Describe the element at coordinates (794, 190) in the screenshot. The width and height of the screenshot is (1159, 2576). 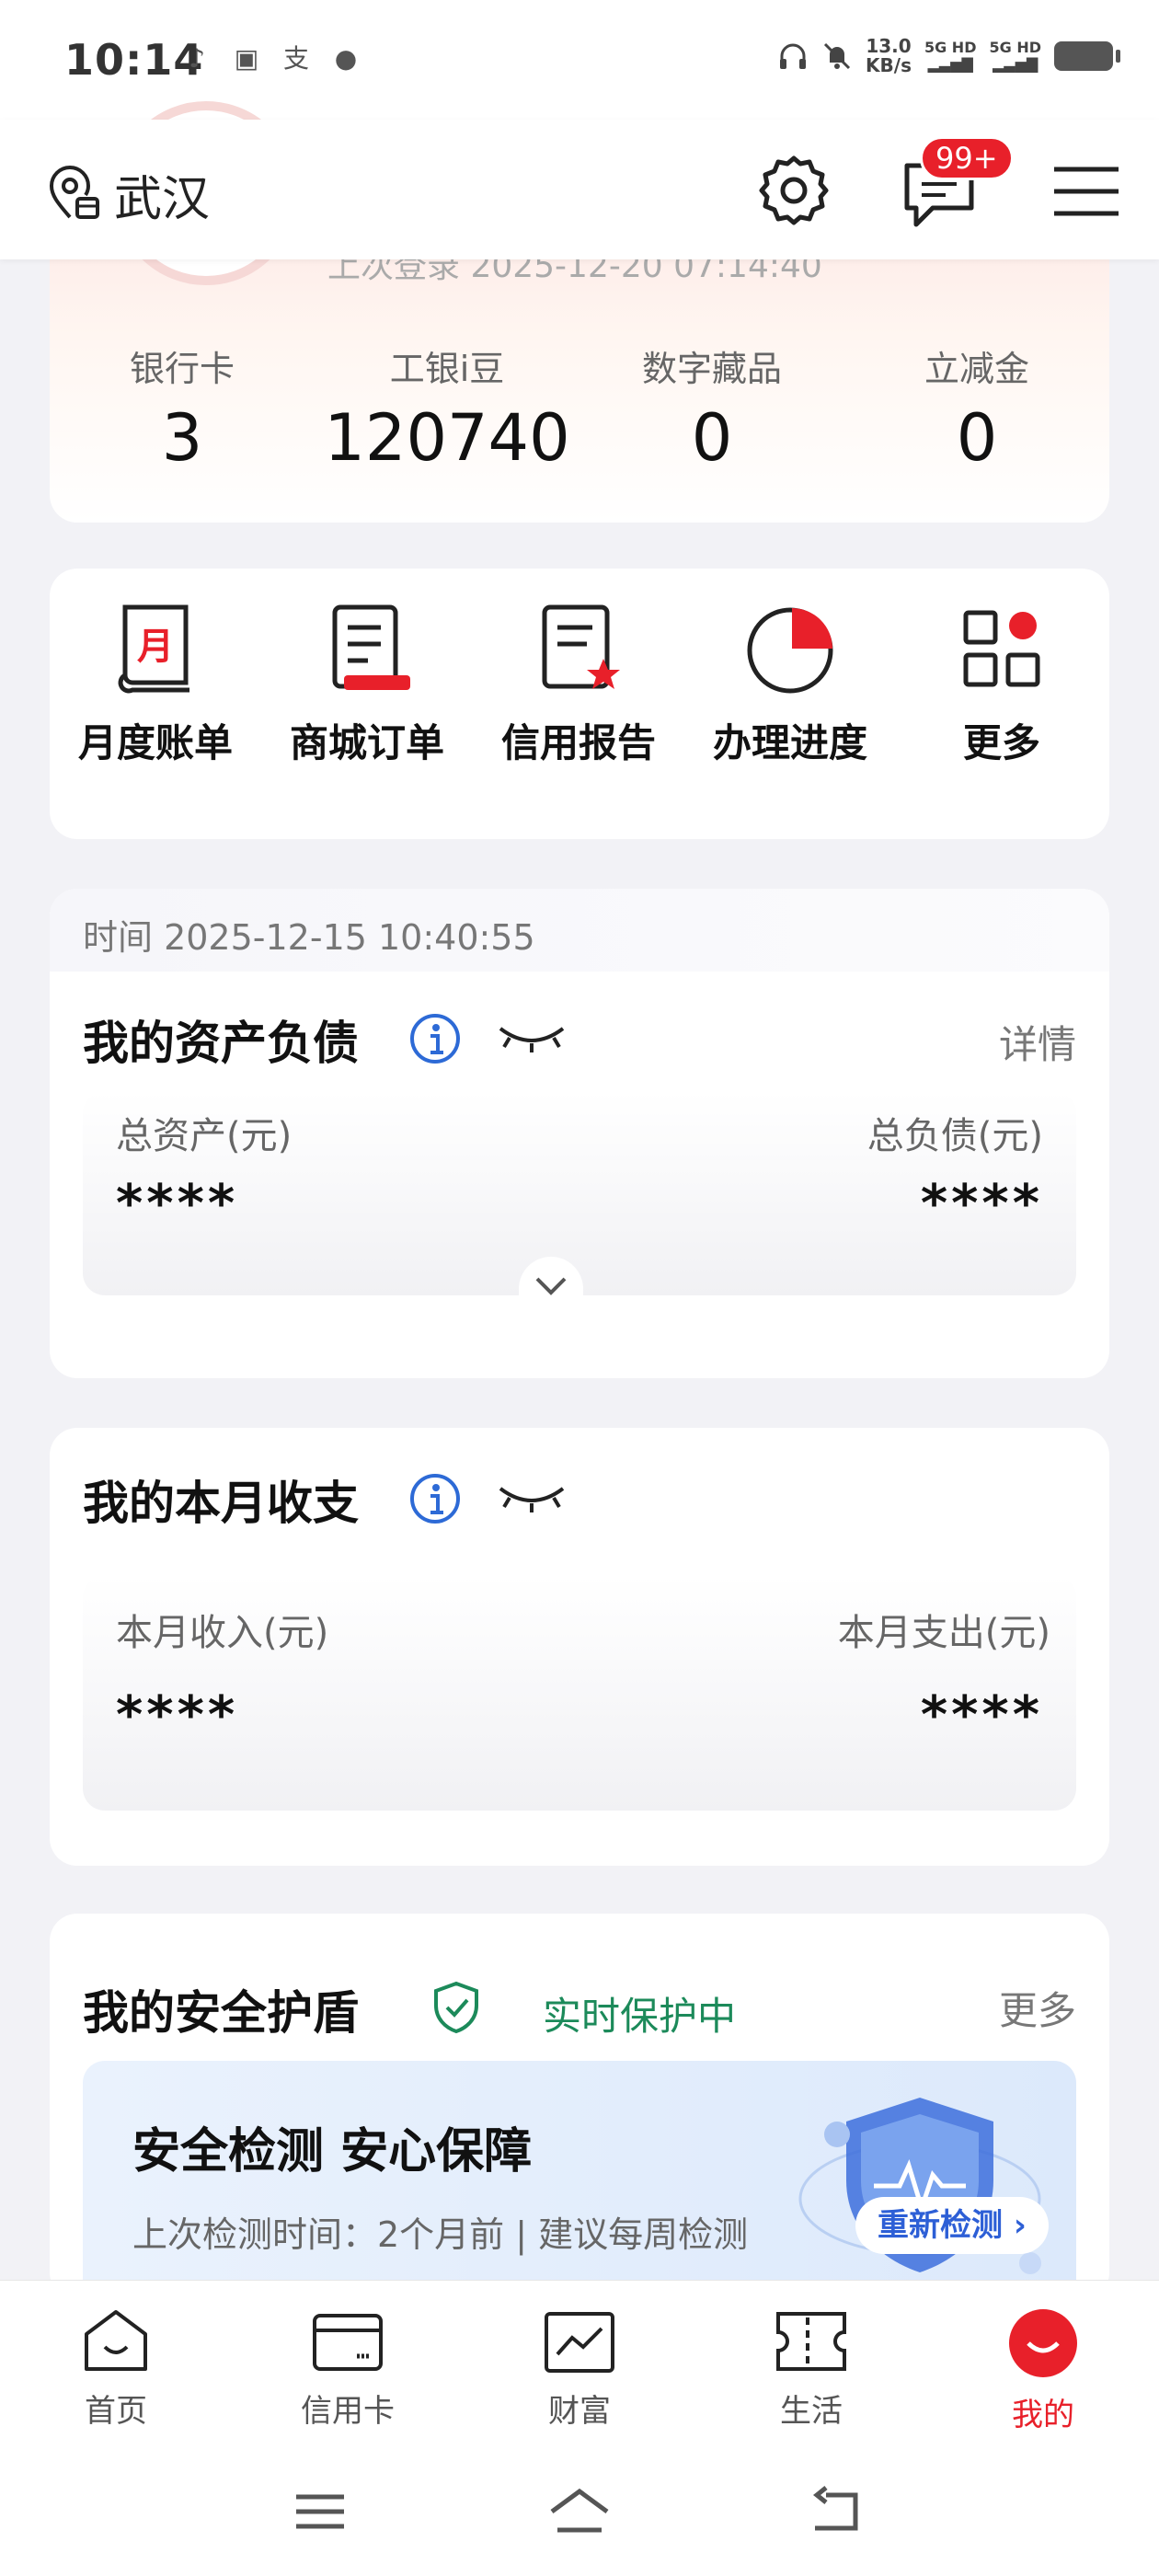
I see `settings-gear-icon` at that location.